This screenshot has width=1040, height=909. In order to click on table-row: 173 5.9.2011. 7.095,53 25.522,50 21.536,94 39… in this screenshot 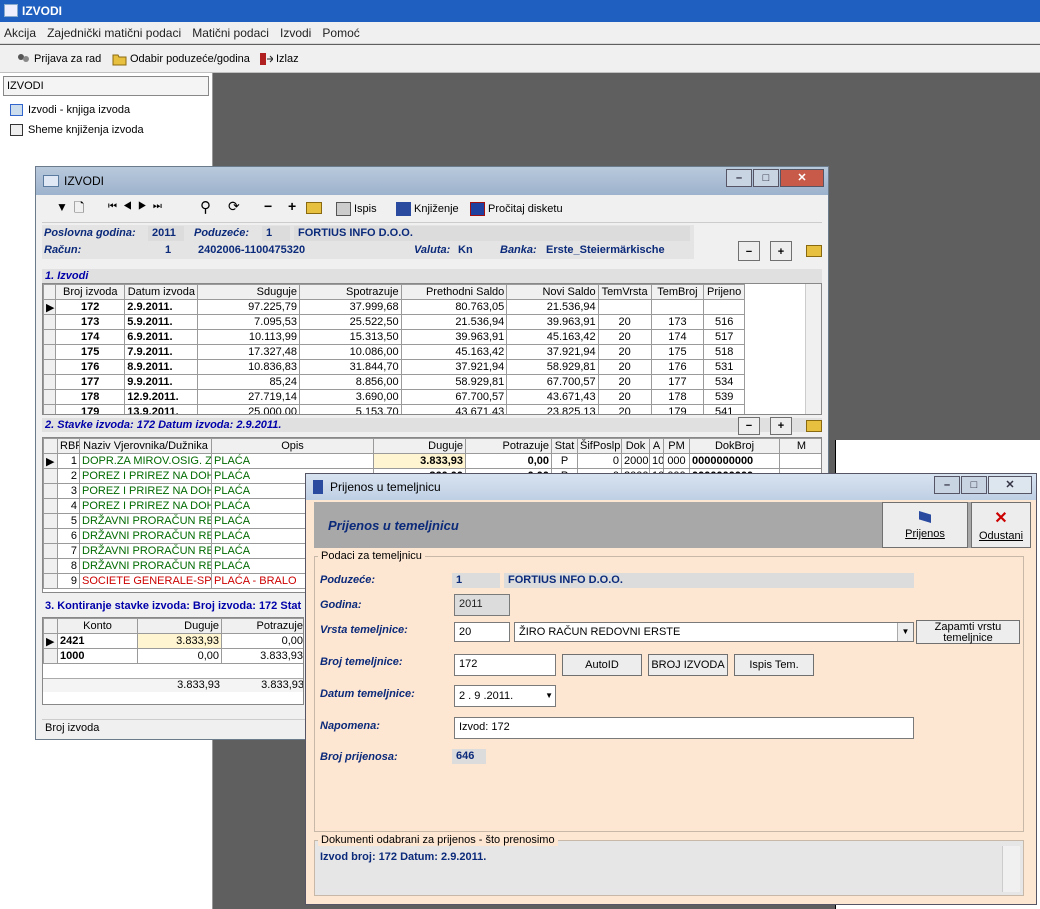, I will do `click(394, 322)`.